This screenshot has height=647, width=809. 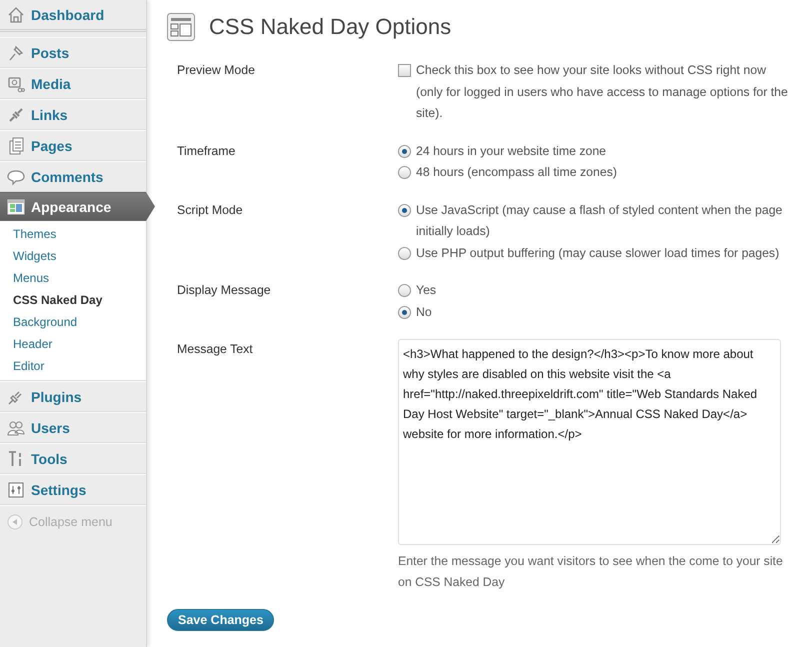 I want to click on menu-item: Appearance, so click(x=77, y=206).